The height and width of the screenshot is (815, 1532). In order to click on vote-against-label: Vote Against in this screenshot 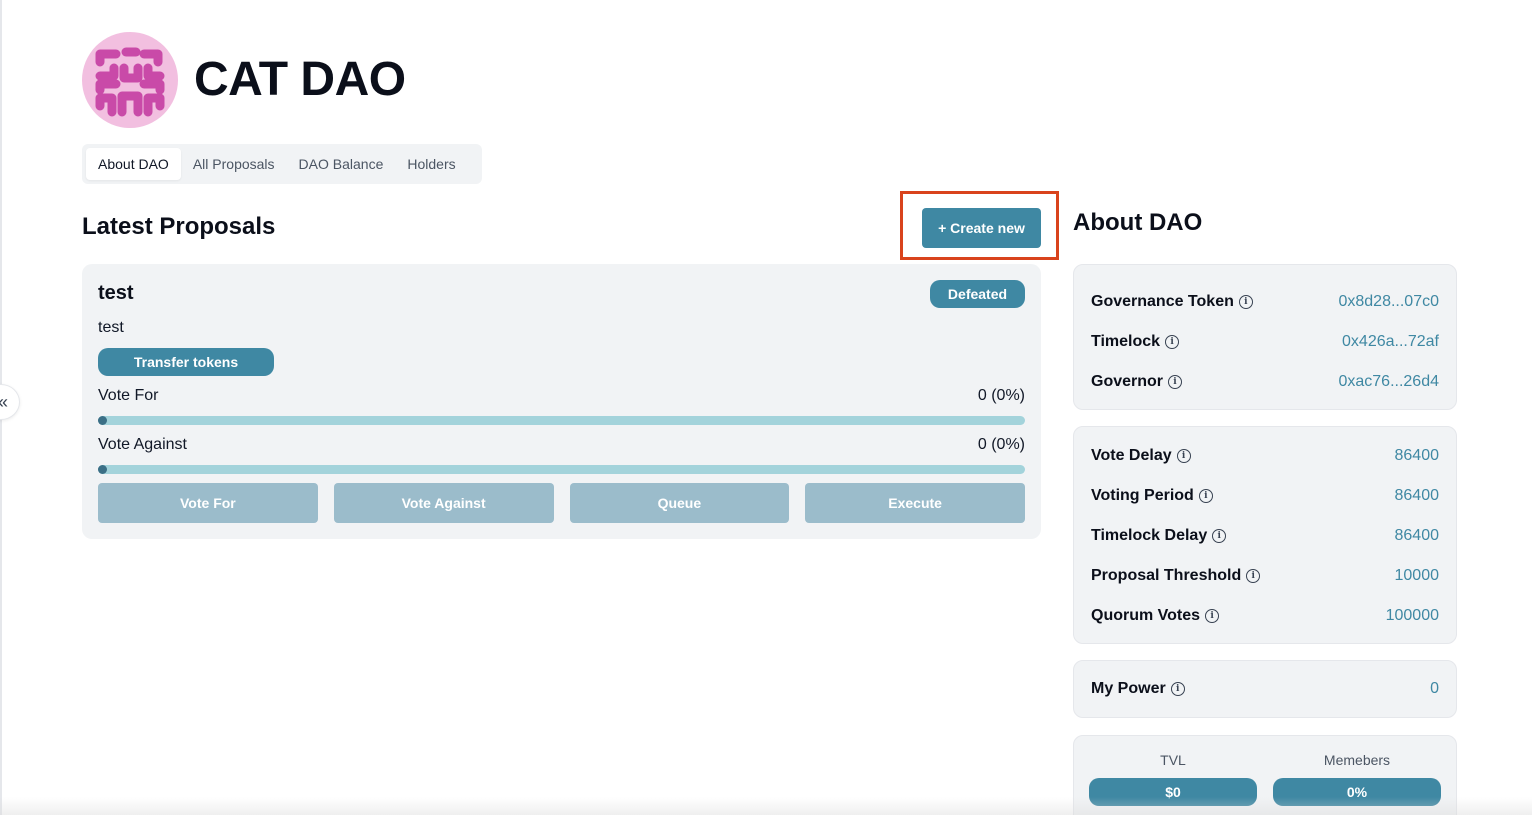, I will do `click(142, 444)`.